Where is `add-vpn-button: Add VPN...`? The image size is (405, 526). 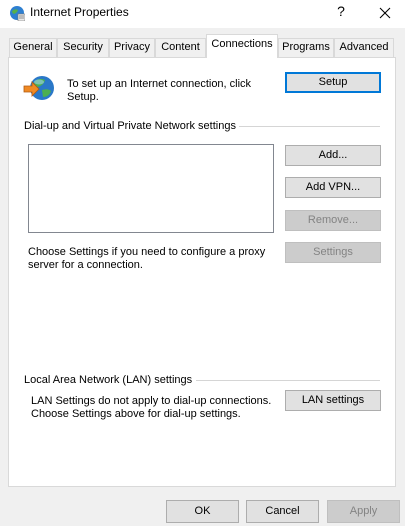 add-vpn-button: Add VPN... is located at coordinates (333, 187).